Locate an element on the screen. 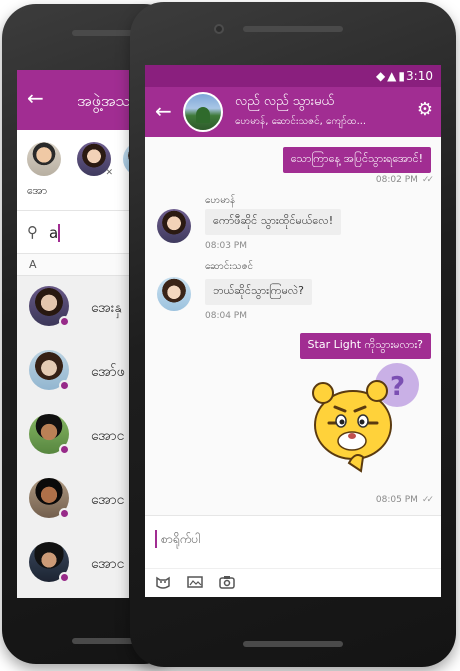  message-text: Star Light ကိုသွားမလား? is located at coordinates (365, 344).